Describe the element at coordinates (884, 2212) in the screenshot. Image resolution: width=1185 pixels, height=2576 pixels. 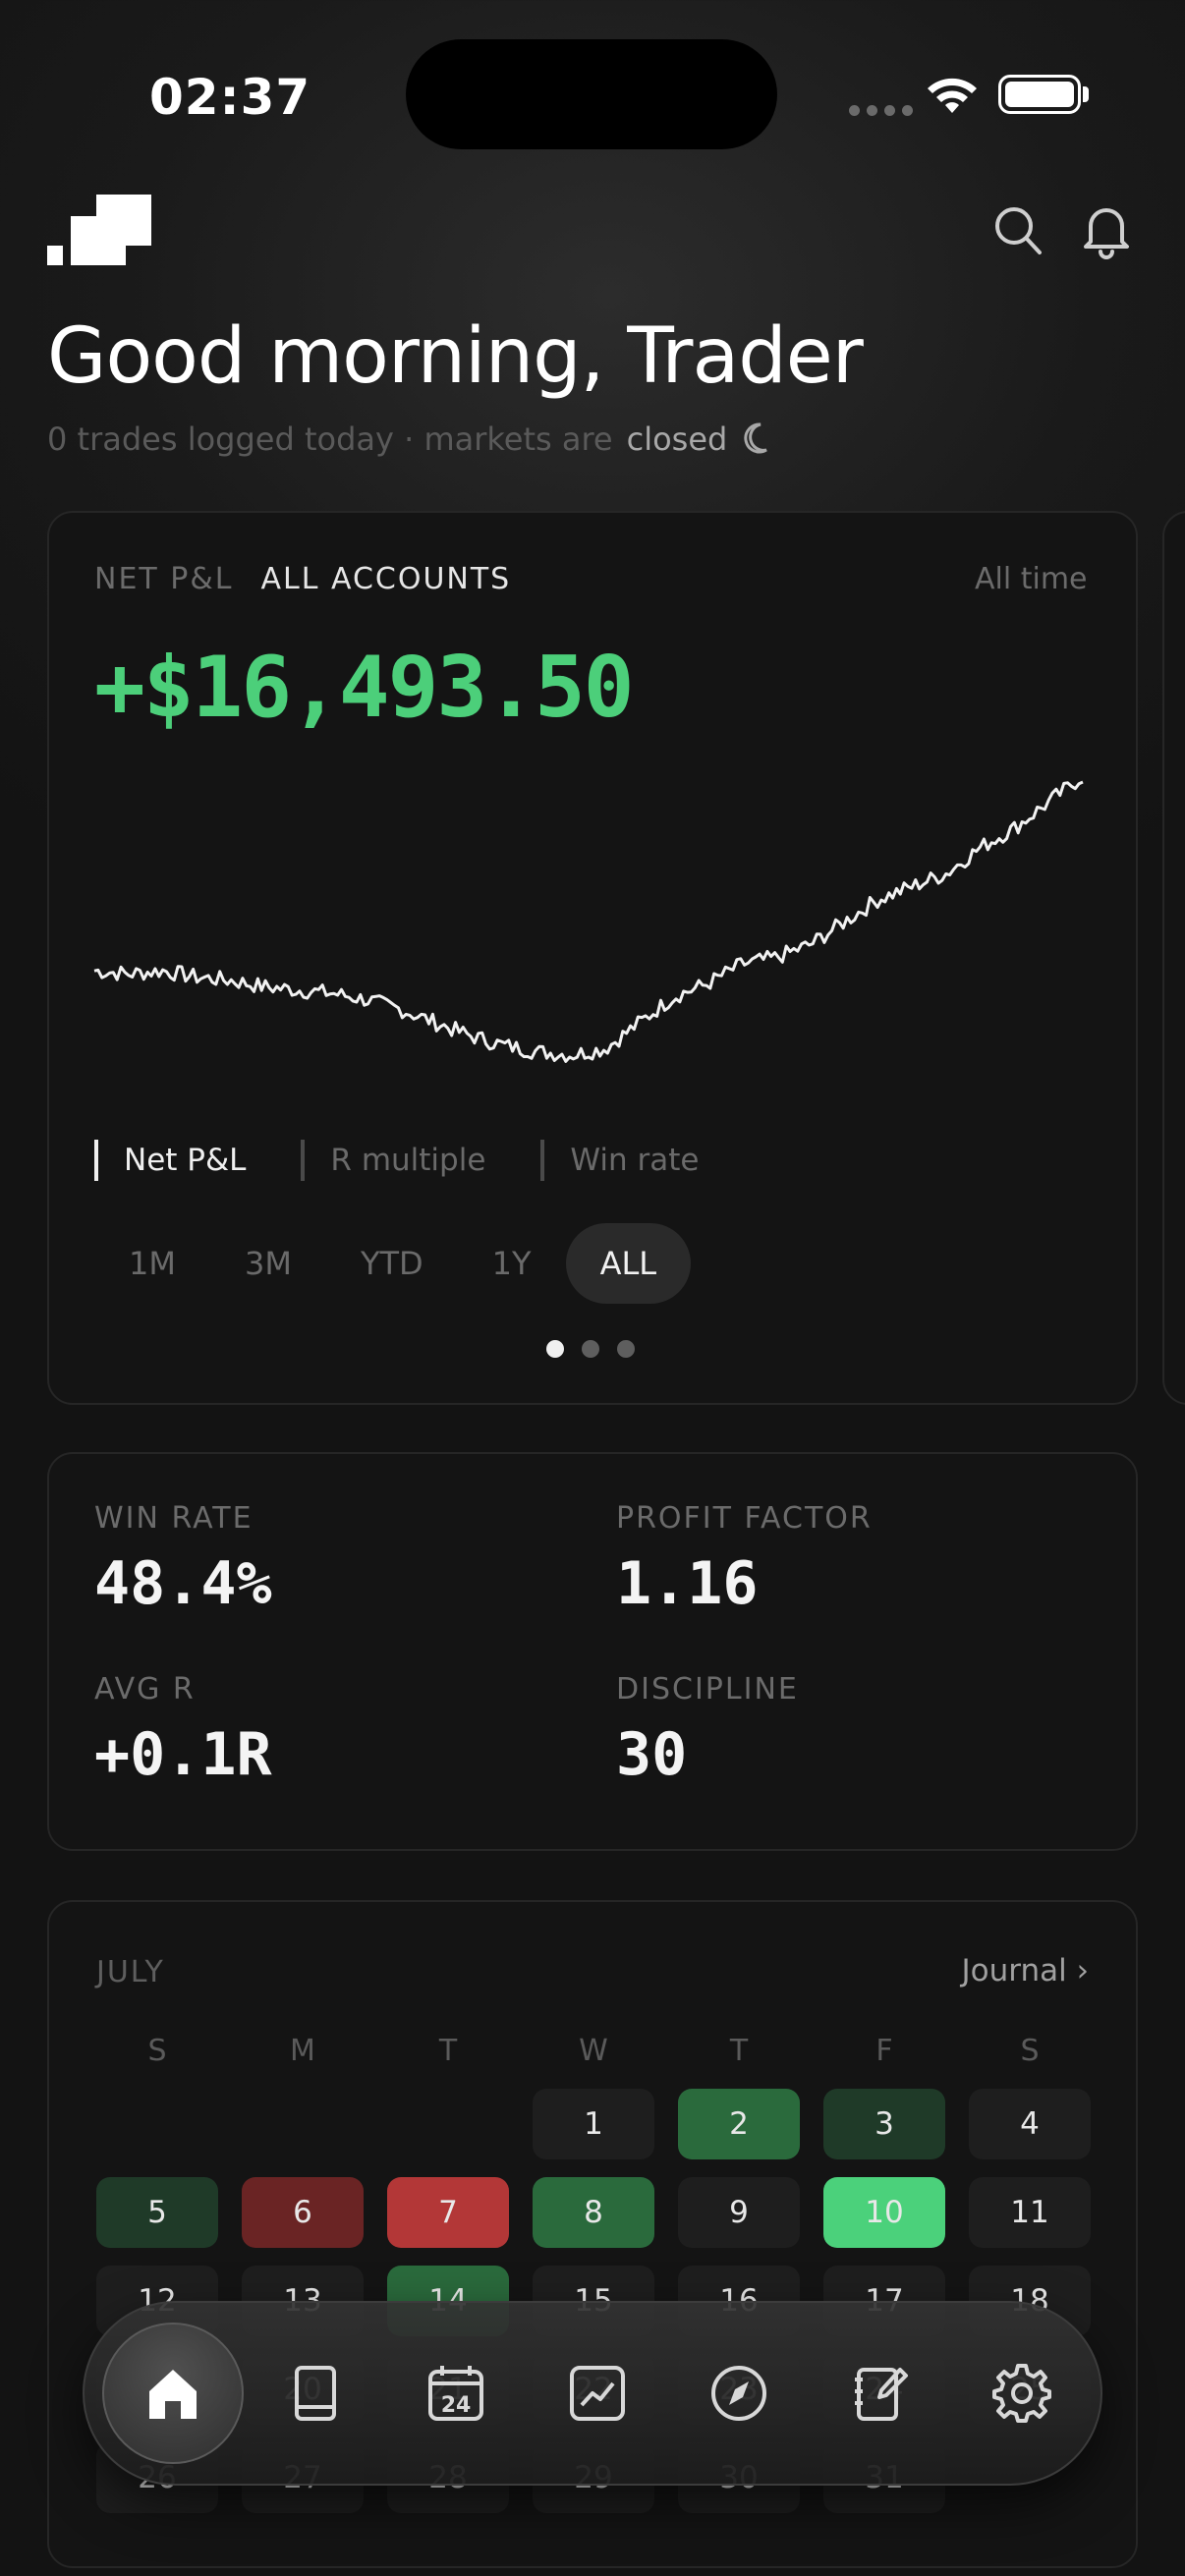
I see `calendar-day: 10` at that location.